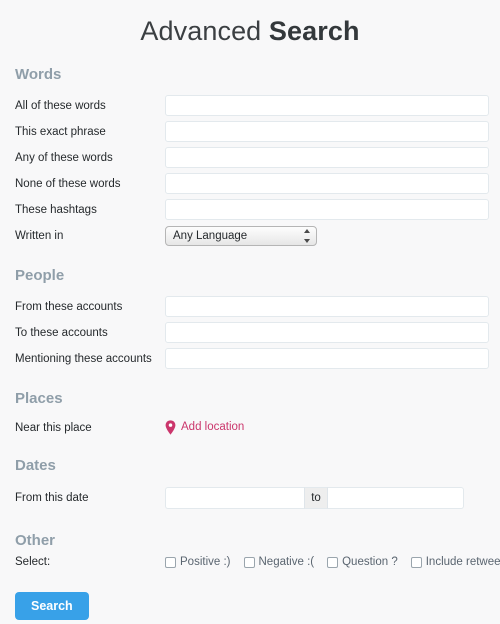 This screenshot has height=624, width=500. What do you see at coordinates (52, 606) in the screenshot?
I see `search-button: Search` at bounding box center [52, 606].